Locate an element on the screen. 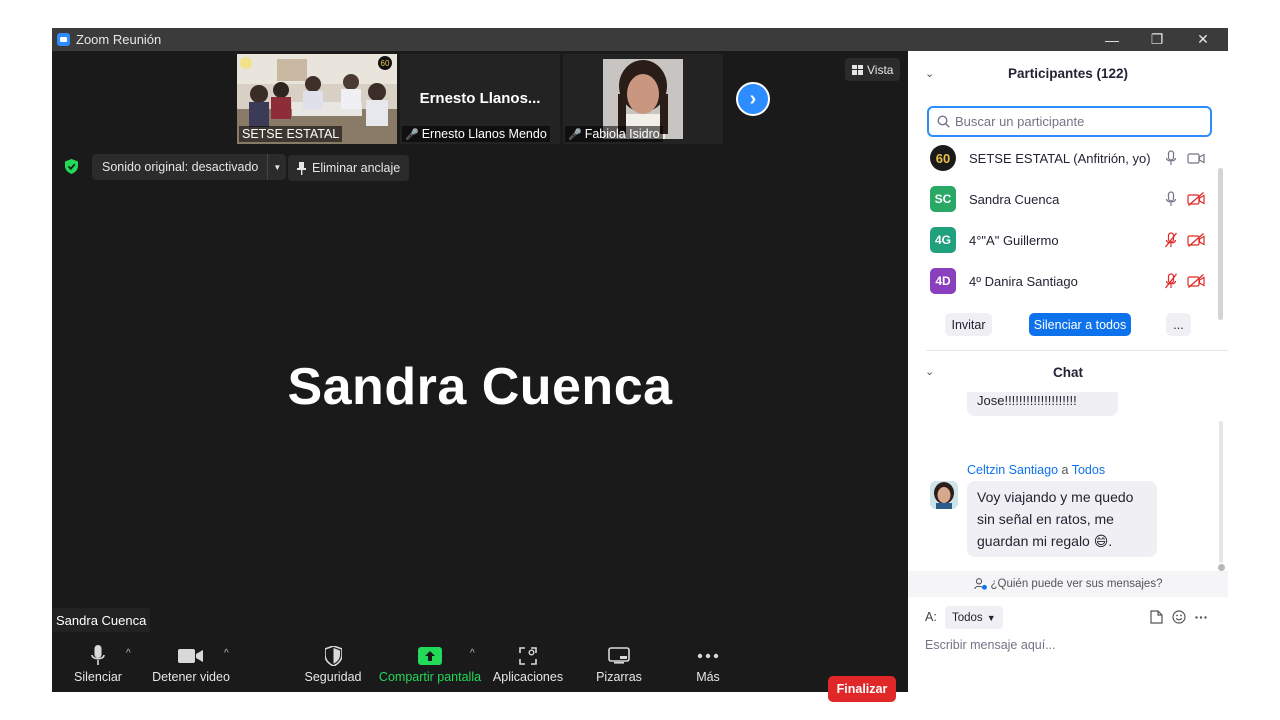 The image size is (1280, 720). original-sound-toggle: Sonido original: desactivado ▼ is located at coordinates (189, 167).